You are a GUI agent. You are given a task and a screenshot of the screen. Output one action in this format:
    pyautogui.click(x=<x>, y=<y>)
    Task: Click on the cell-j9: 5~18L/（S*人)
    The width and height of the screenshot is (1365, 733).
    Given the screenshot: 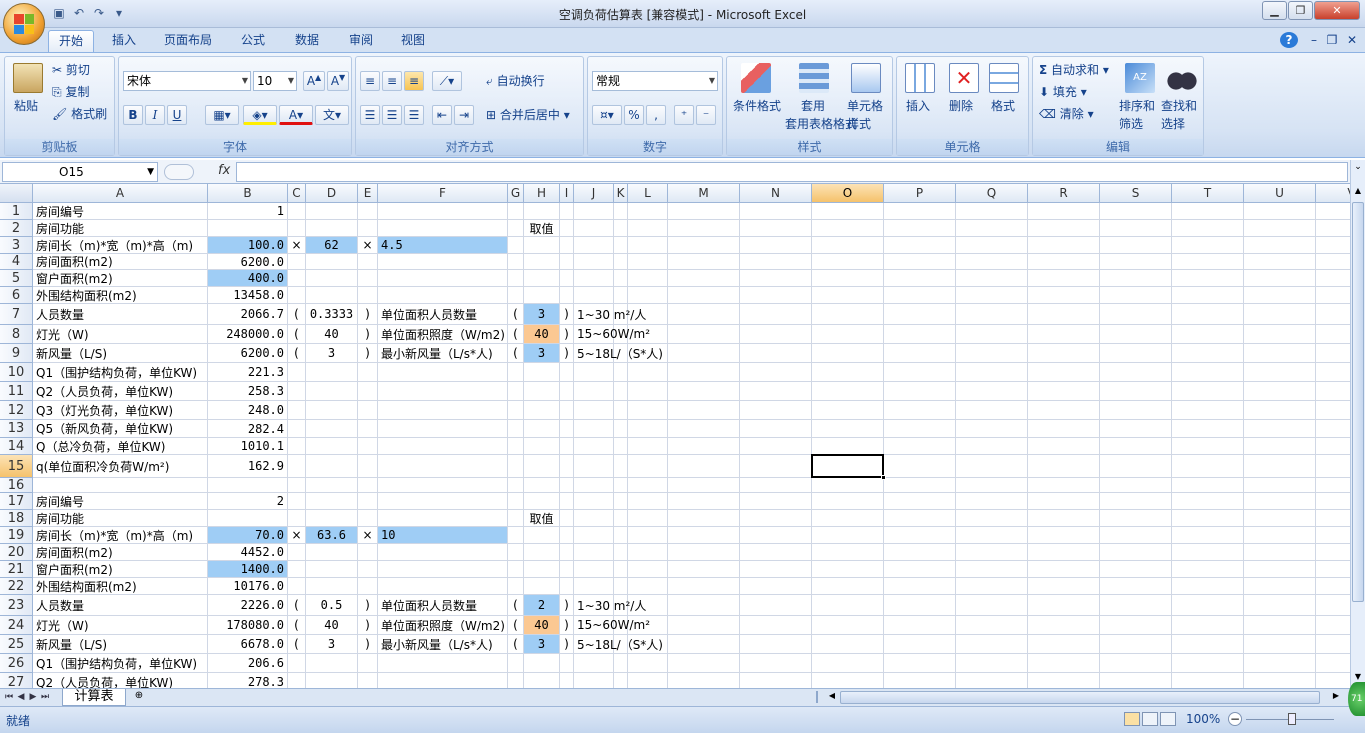 What is the action you would take?
    pyautogui.click(x=620, y=353)
    